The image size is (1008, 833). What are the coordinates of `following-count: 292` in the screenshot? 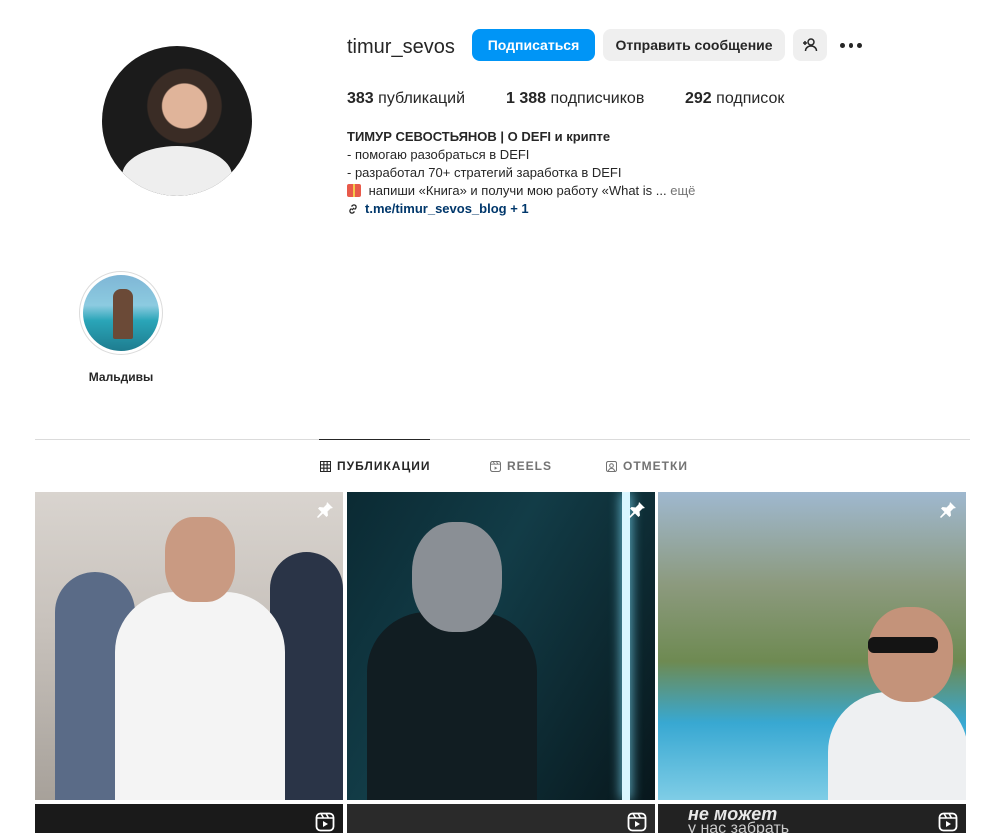 It's located at (698, 98).